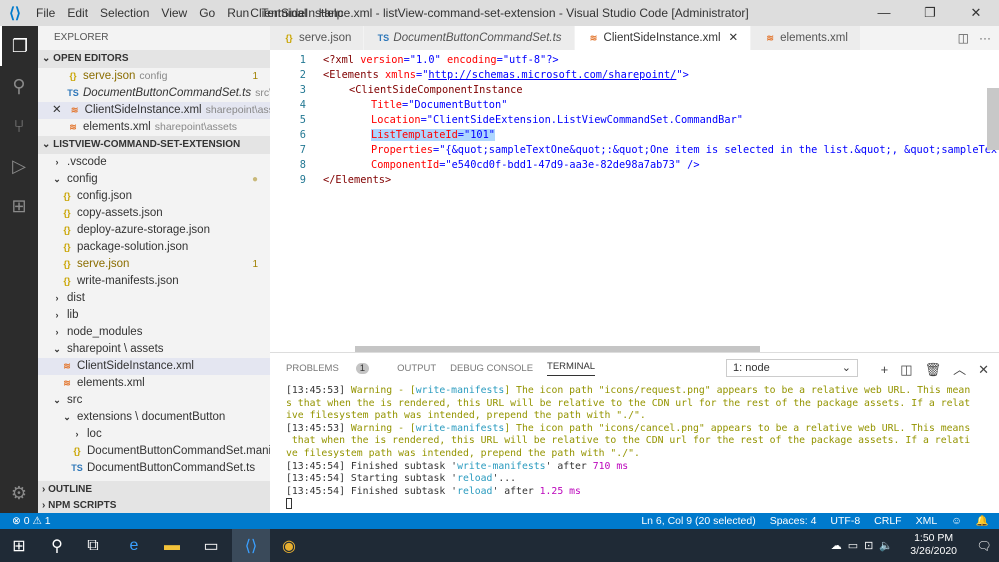 The image size is (999, 562). Describe the element at coordinates (154, 247) in the screenshot. I see `tree-file: {} package-solution.json` at that location.